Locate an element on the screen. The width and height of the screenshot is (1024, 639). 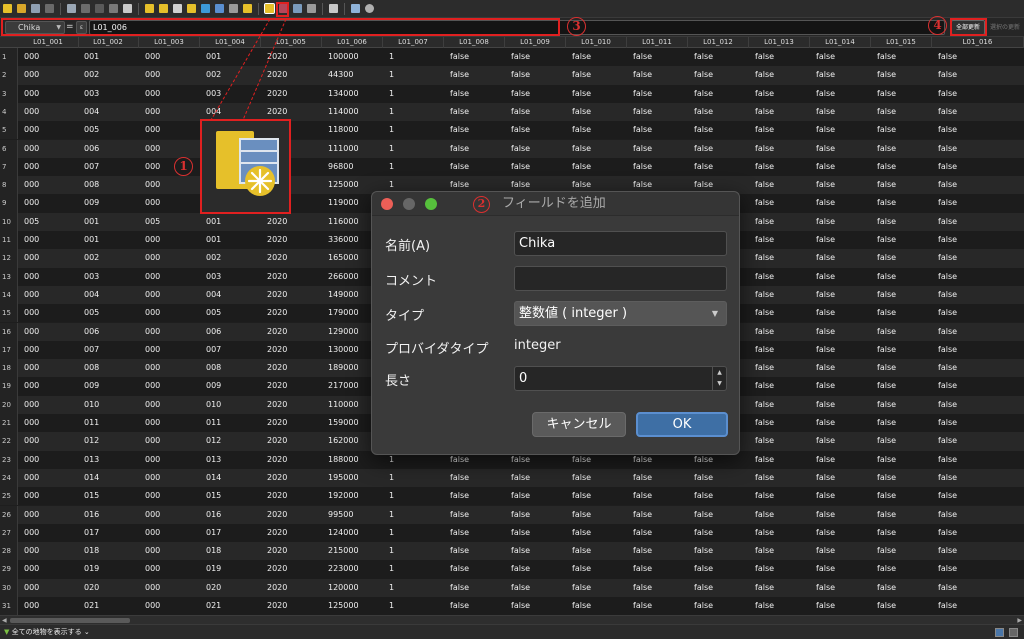
annotation-number-3: 3 is located at coordinates (576, 26).